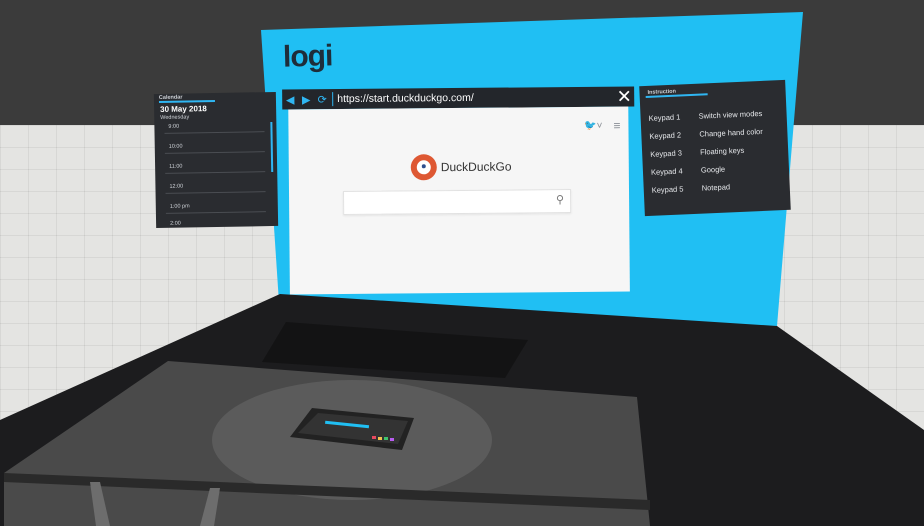 The width and height of the screenshot is (924, 526). I want to click on calendar-date: 30 May 2018, so click(183, 109).